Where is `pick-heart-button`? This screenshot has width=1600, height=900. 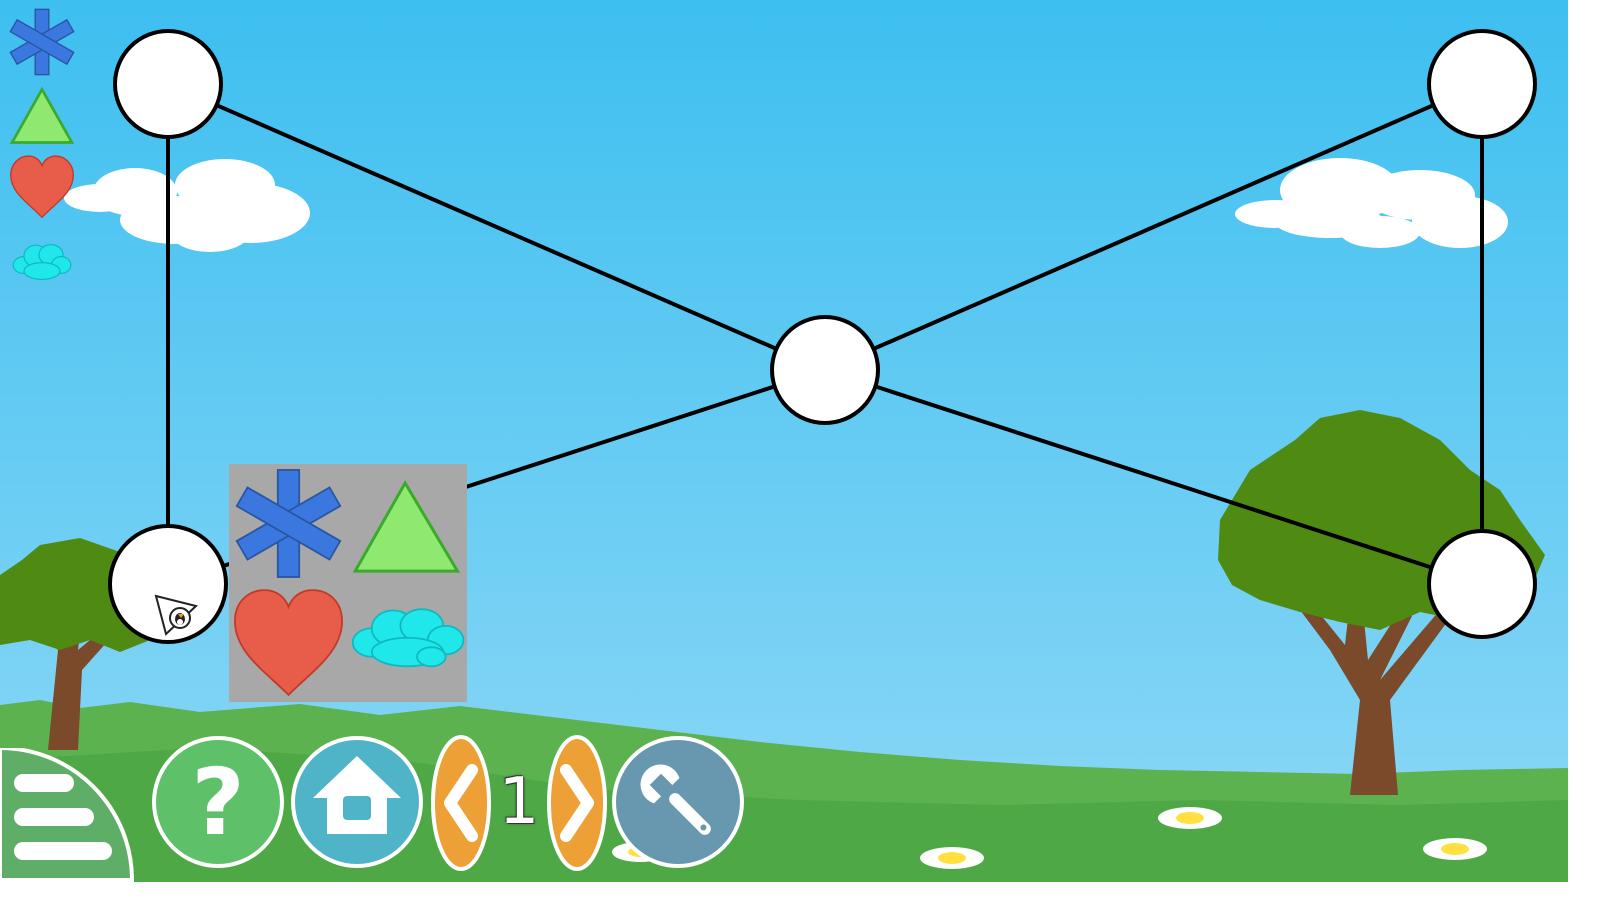
pick-heart-button is located at coordinates (288, 642).